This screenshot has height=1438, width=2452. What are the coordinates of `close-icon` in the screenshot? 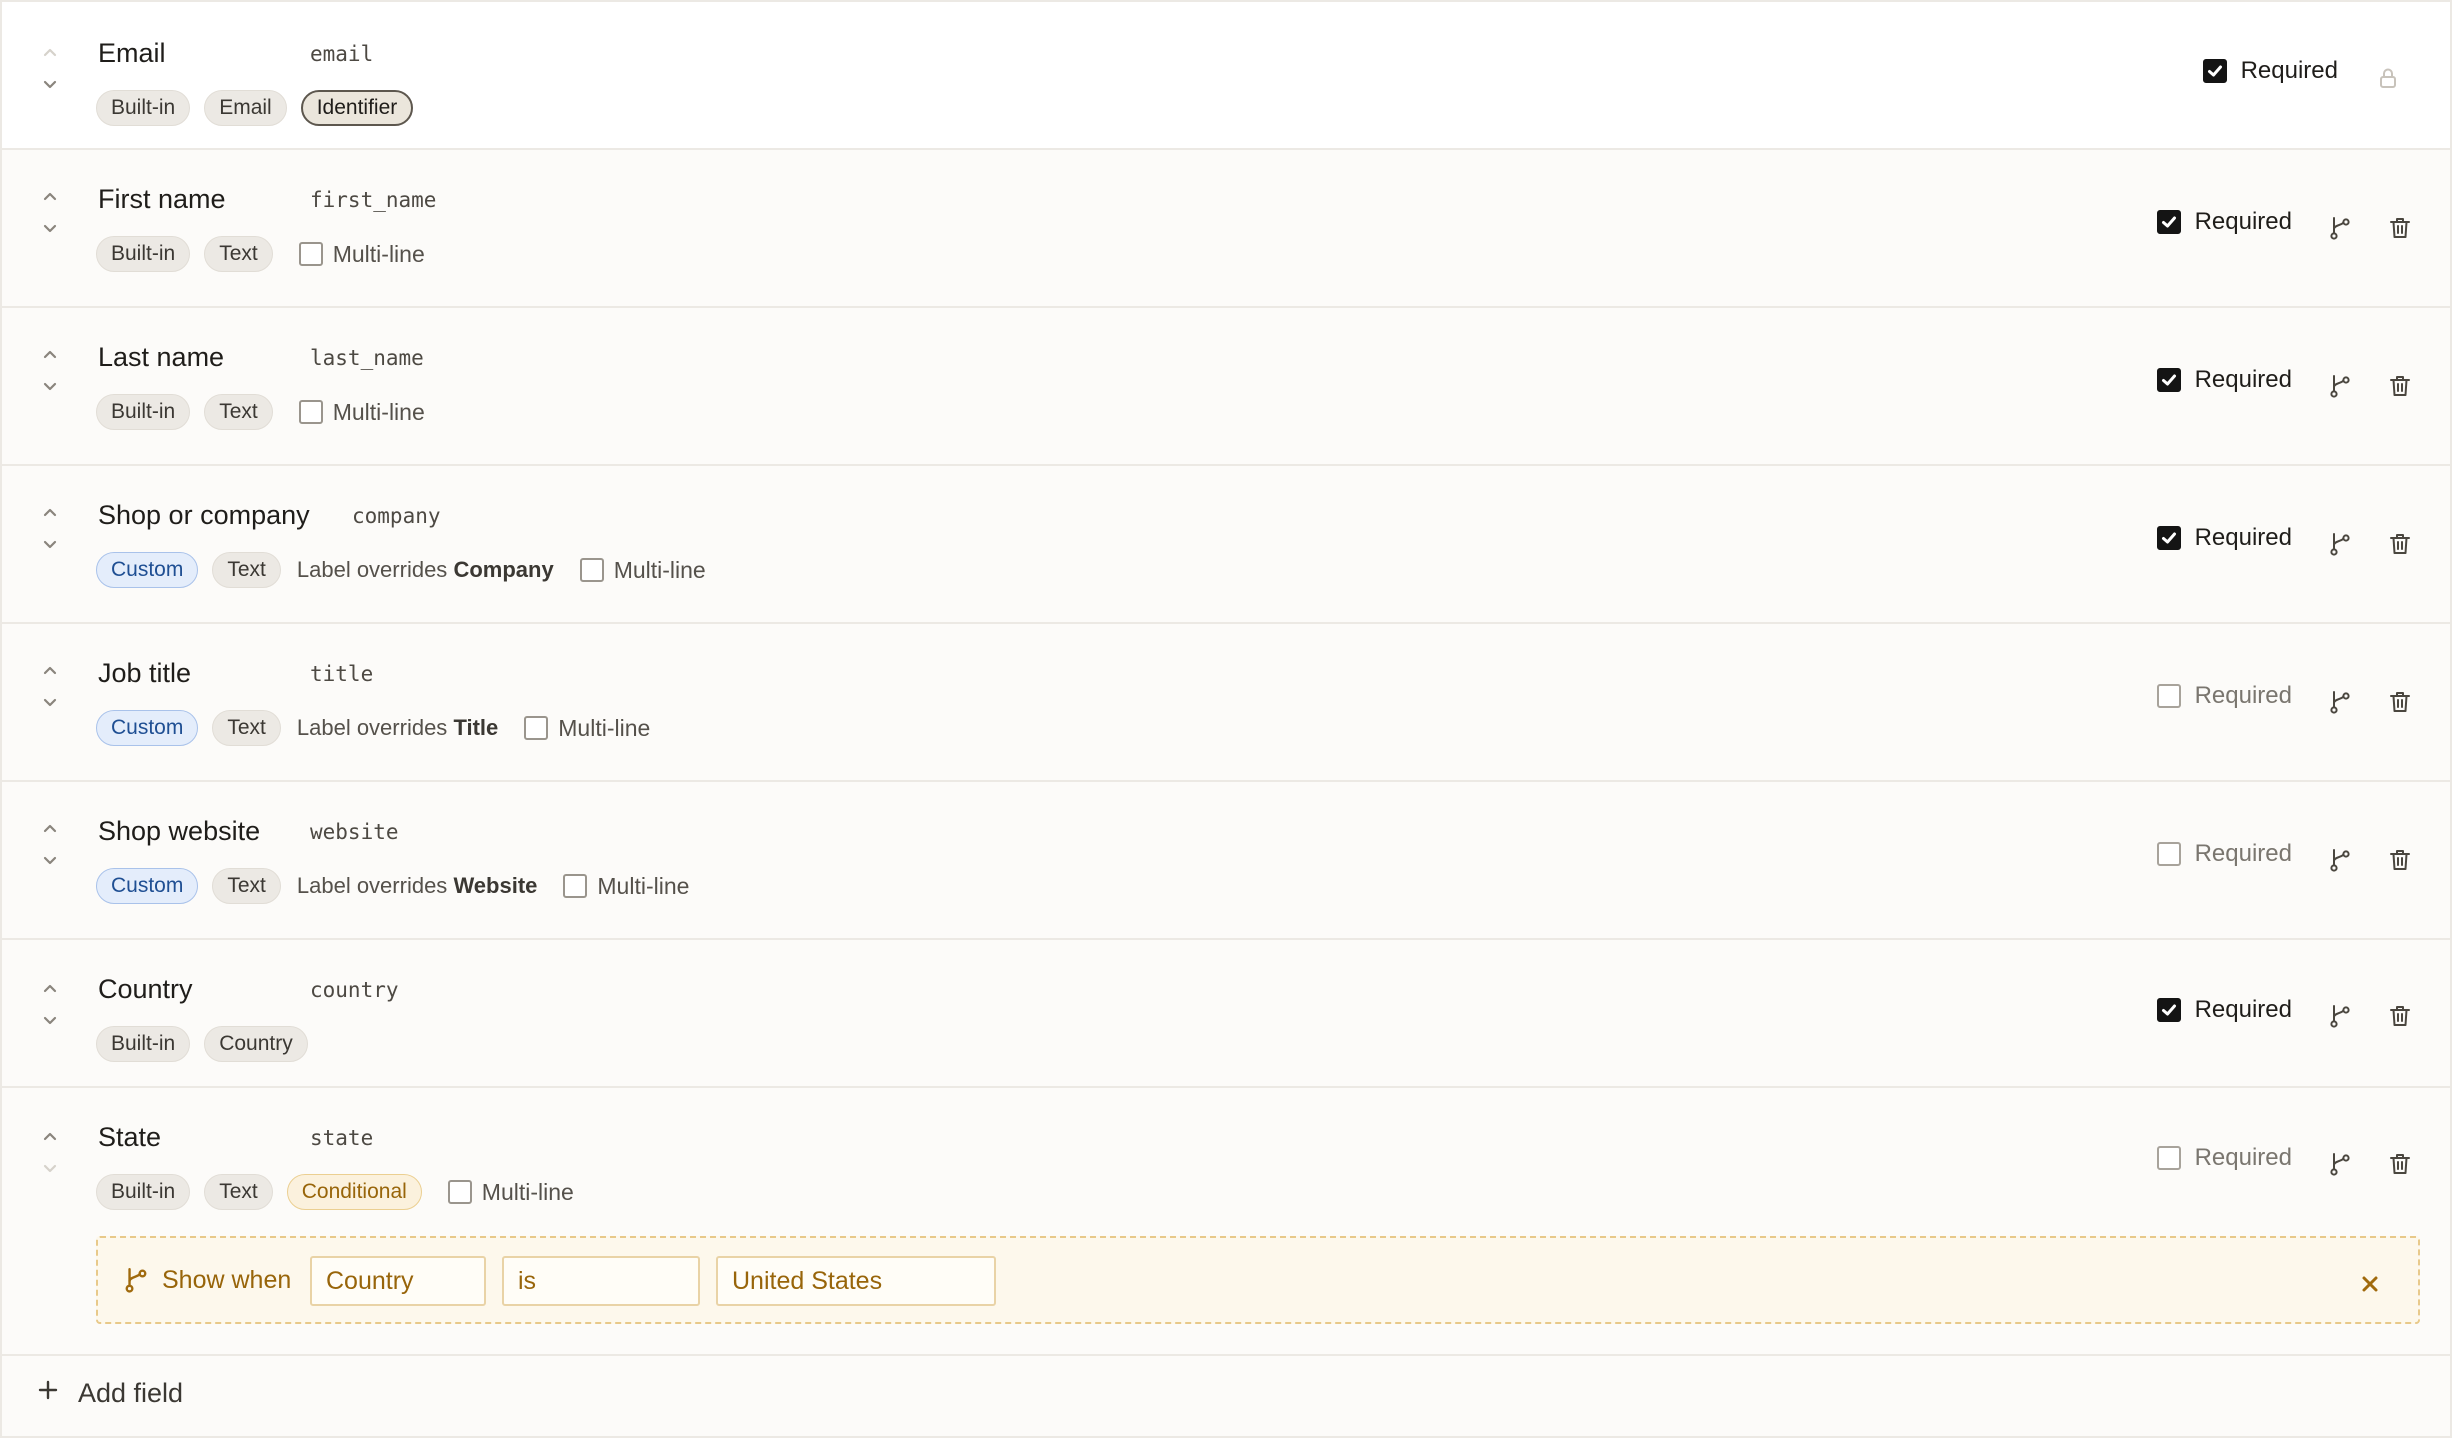 It's located at (2370, 1284).